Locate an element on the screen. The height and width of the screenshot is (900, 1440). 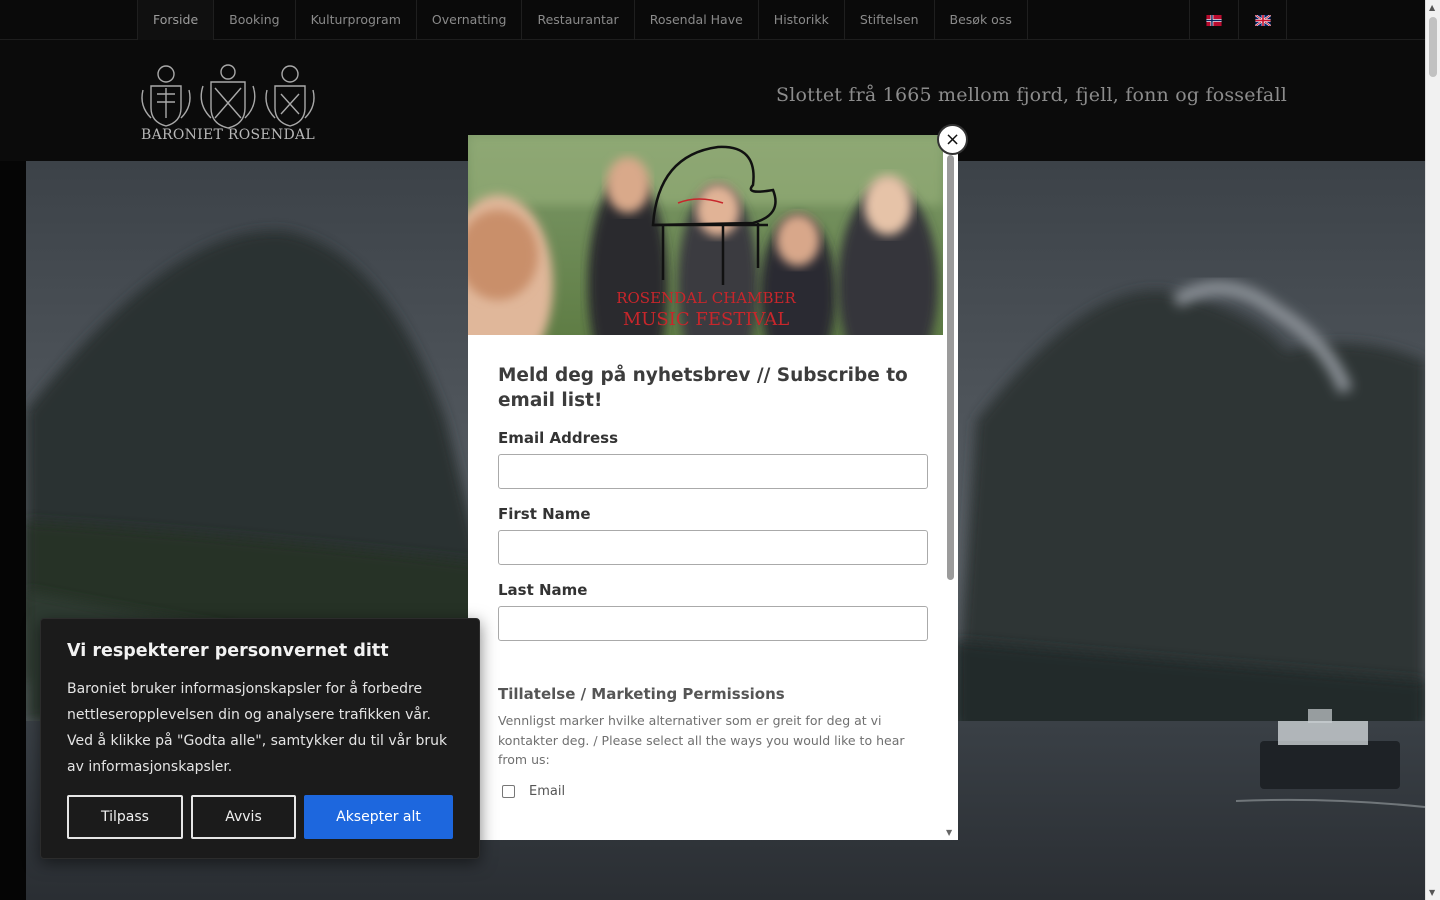
scroll-down-arrow-icon: ▼ is located at coordinates (1432, 892).